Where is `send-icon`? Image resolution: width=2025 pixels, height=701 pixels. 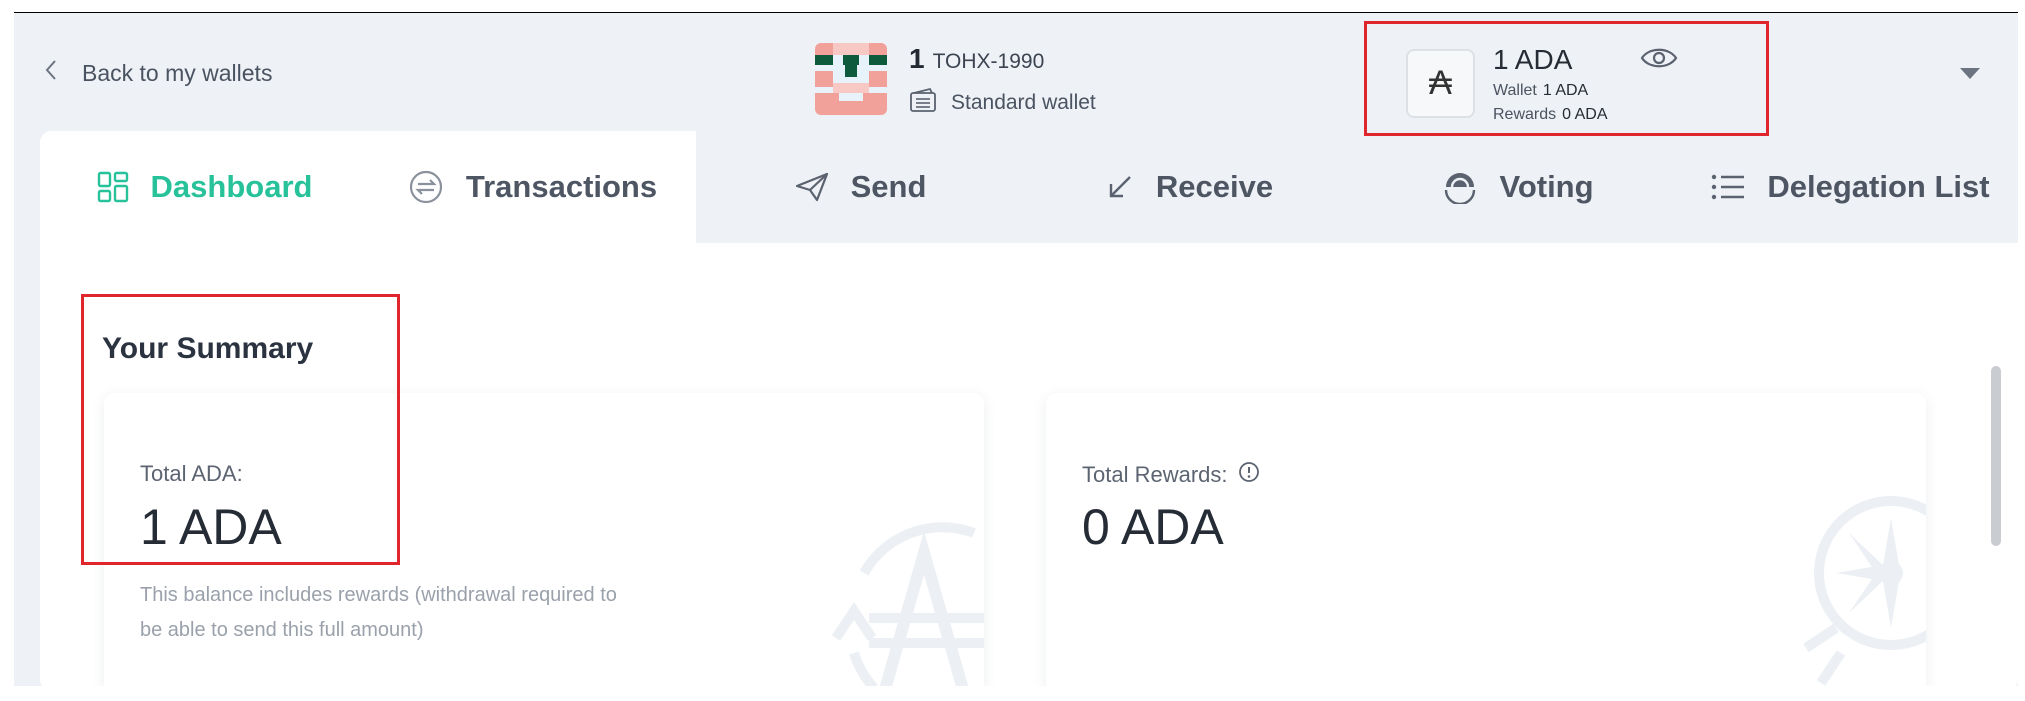 send-icon is located at coordinates (811, 187).